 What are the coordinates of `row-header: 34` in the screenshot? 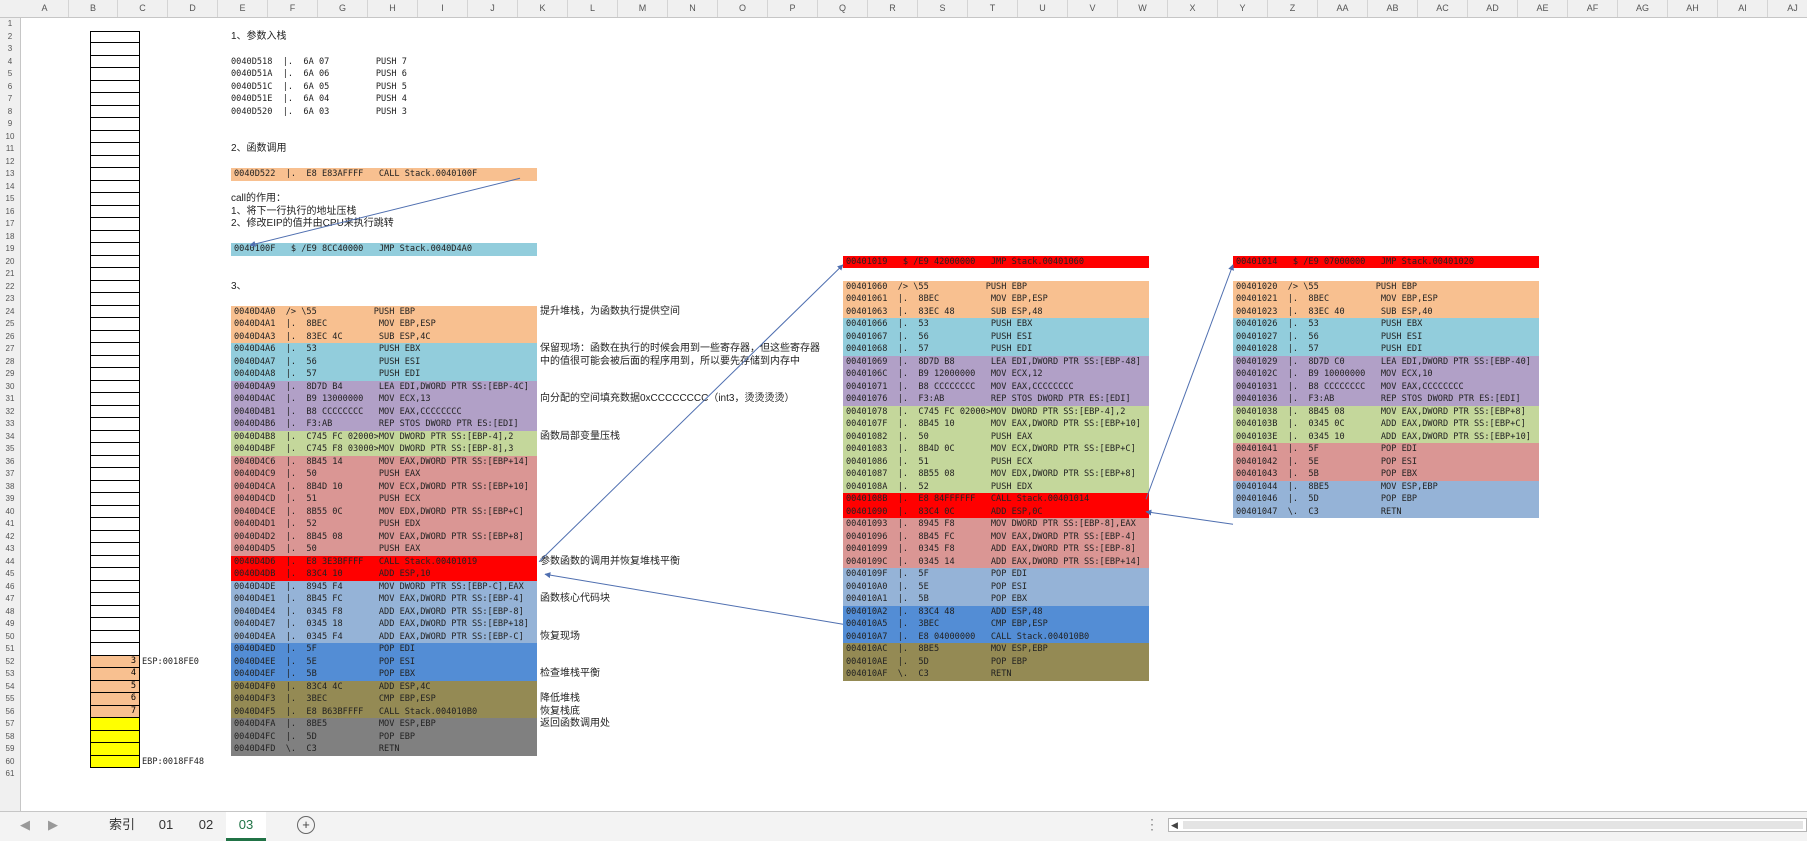 It's located at (10, 437).